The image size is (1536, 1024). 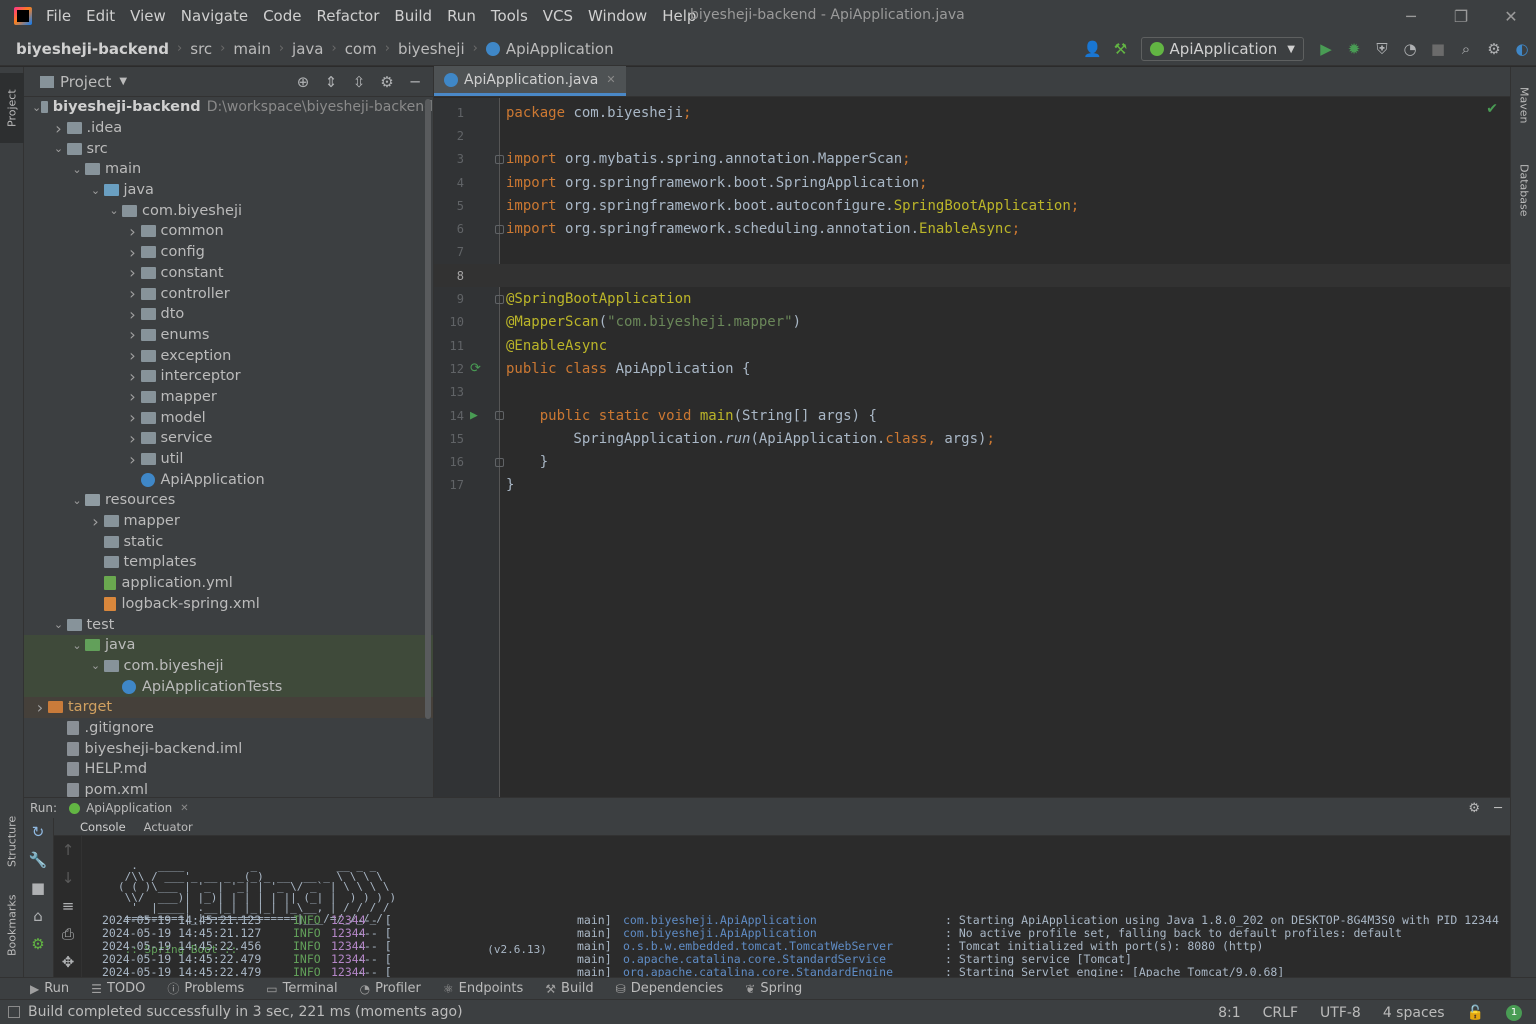 I want to click on code-line: 16 }, so click(x=972, y=462).